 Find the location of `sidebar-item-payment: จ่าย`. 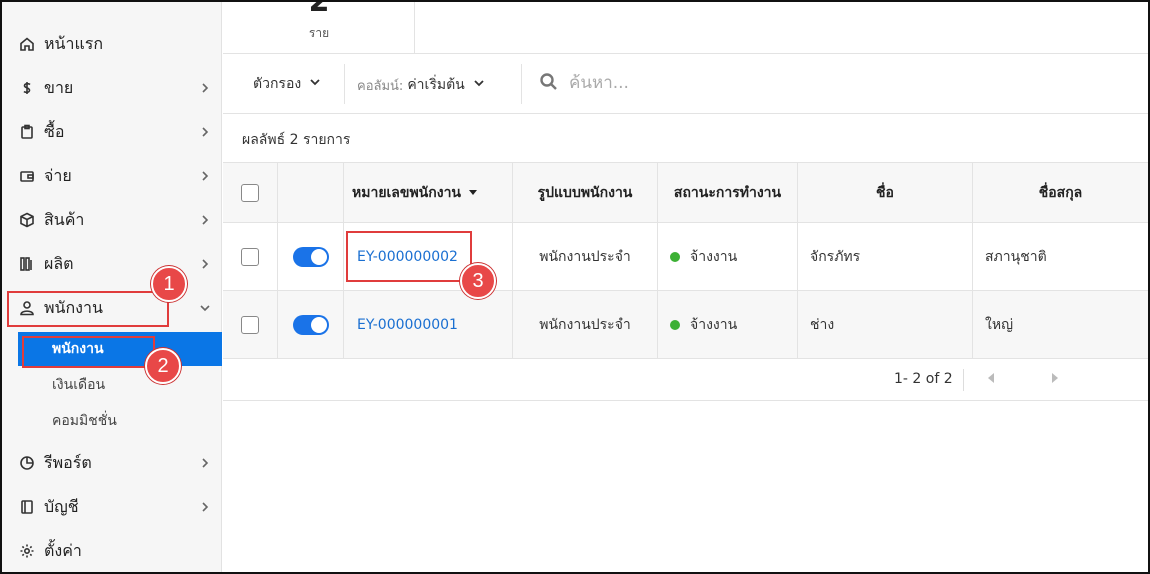

sidebar-item-payment: จ่าย is located at coordinates (111, 176).